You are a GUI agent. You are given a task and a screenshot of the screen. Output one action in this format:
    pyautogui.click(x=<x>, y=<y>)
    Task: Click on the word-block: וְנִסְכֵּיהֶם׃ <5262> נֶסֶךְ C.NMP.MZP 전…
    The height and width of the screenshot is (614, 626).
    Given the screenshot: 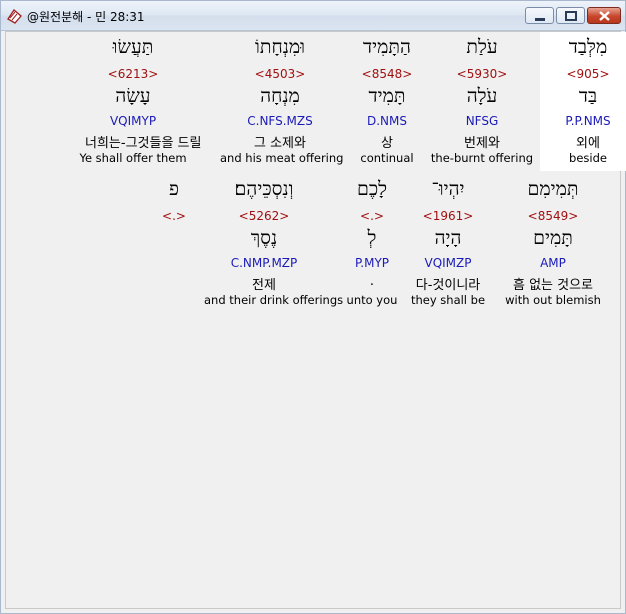 What is the action you would take?
    pyautogui.click(x=273, y=243)
    